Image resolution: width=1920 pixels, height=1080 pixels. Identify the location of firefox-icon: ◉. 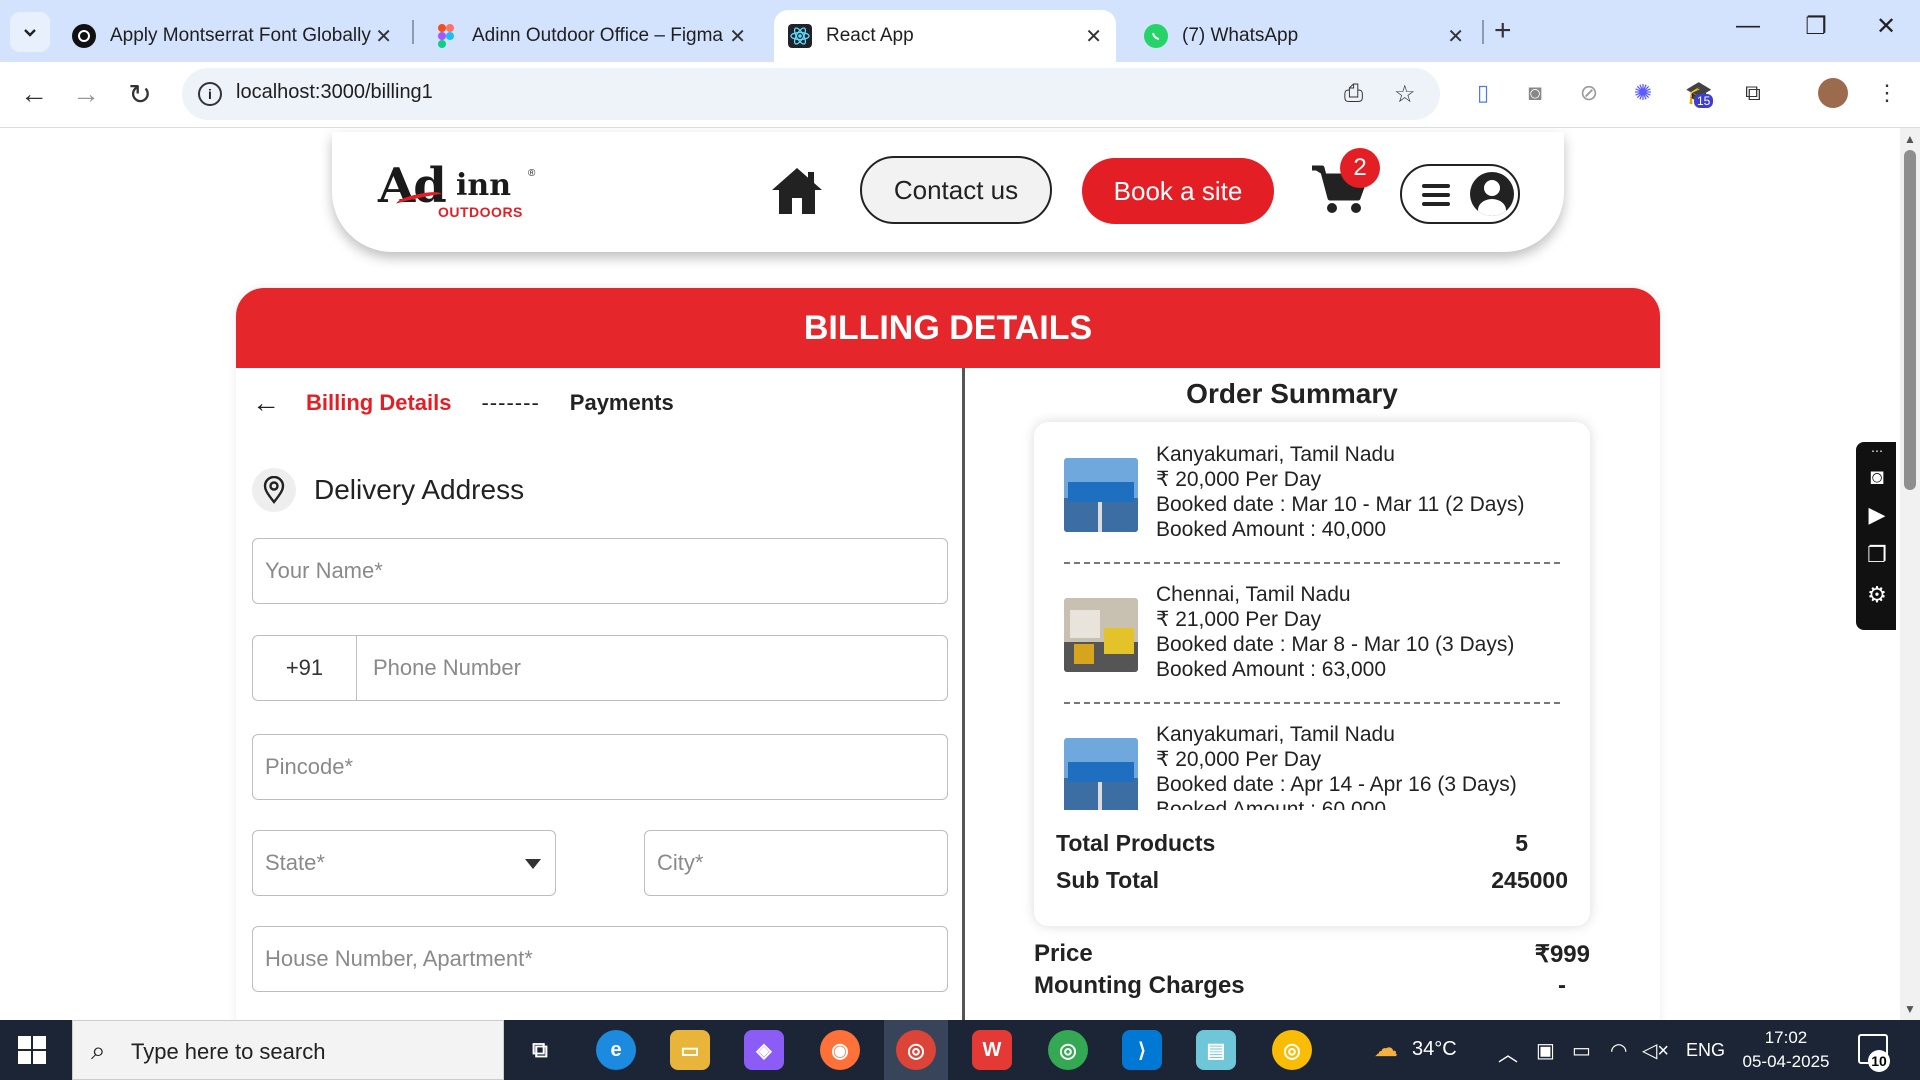
(840, 1050).